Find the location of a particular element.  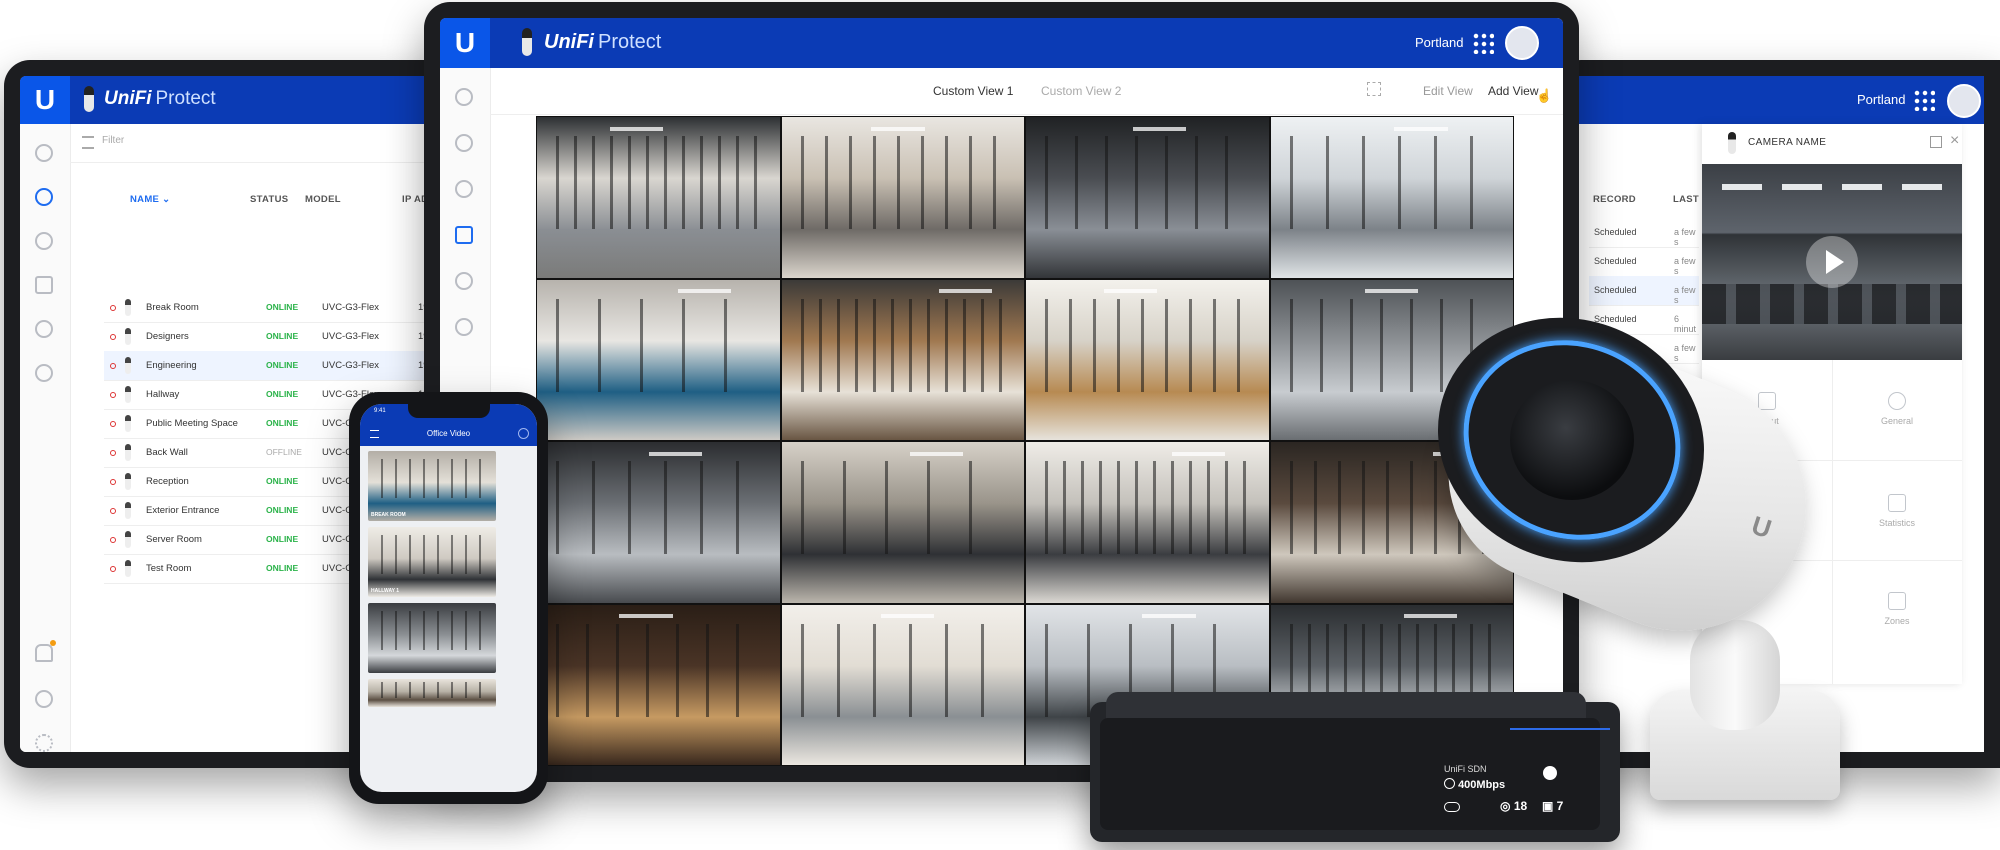

column-name: NAME ⌄ is located at coordinates (150, 199).